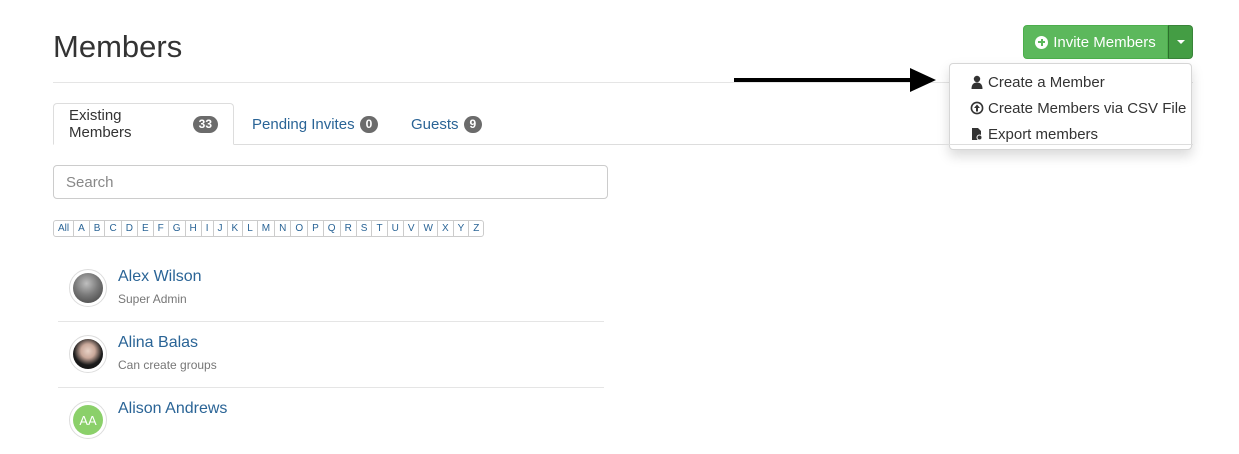  I want to click on letter-filter-r: R, so click(349, 228).